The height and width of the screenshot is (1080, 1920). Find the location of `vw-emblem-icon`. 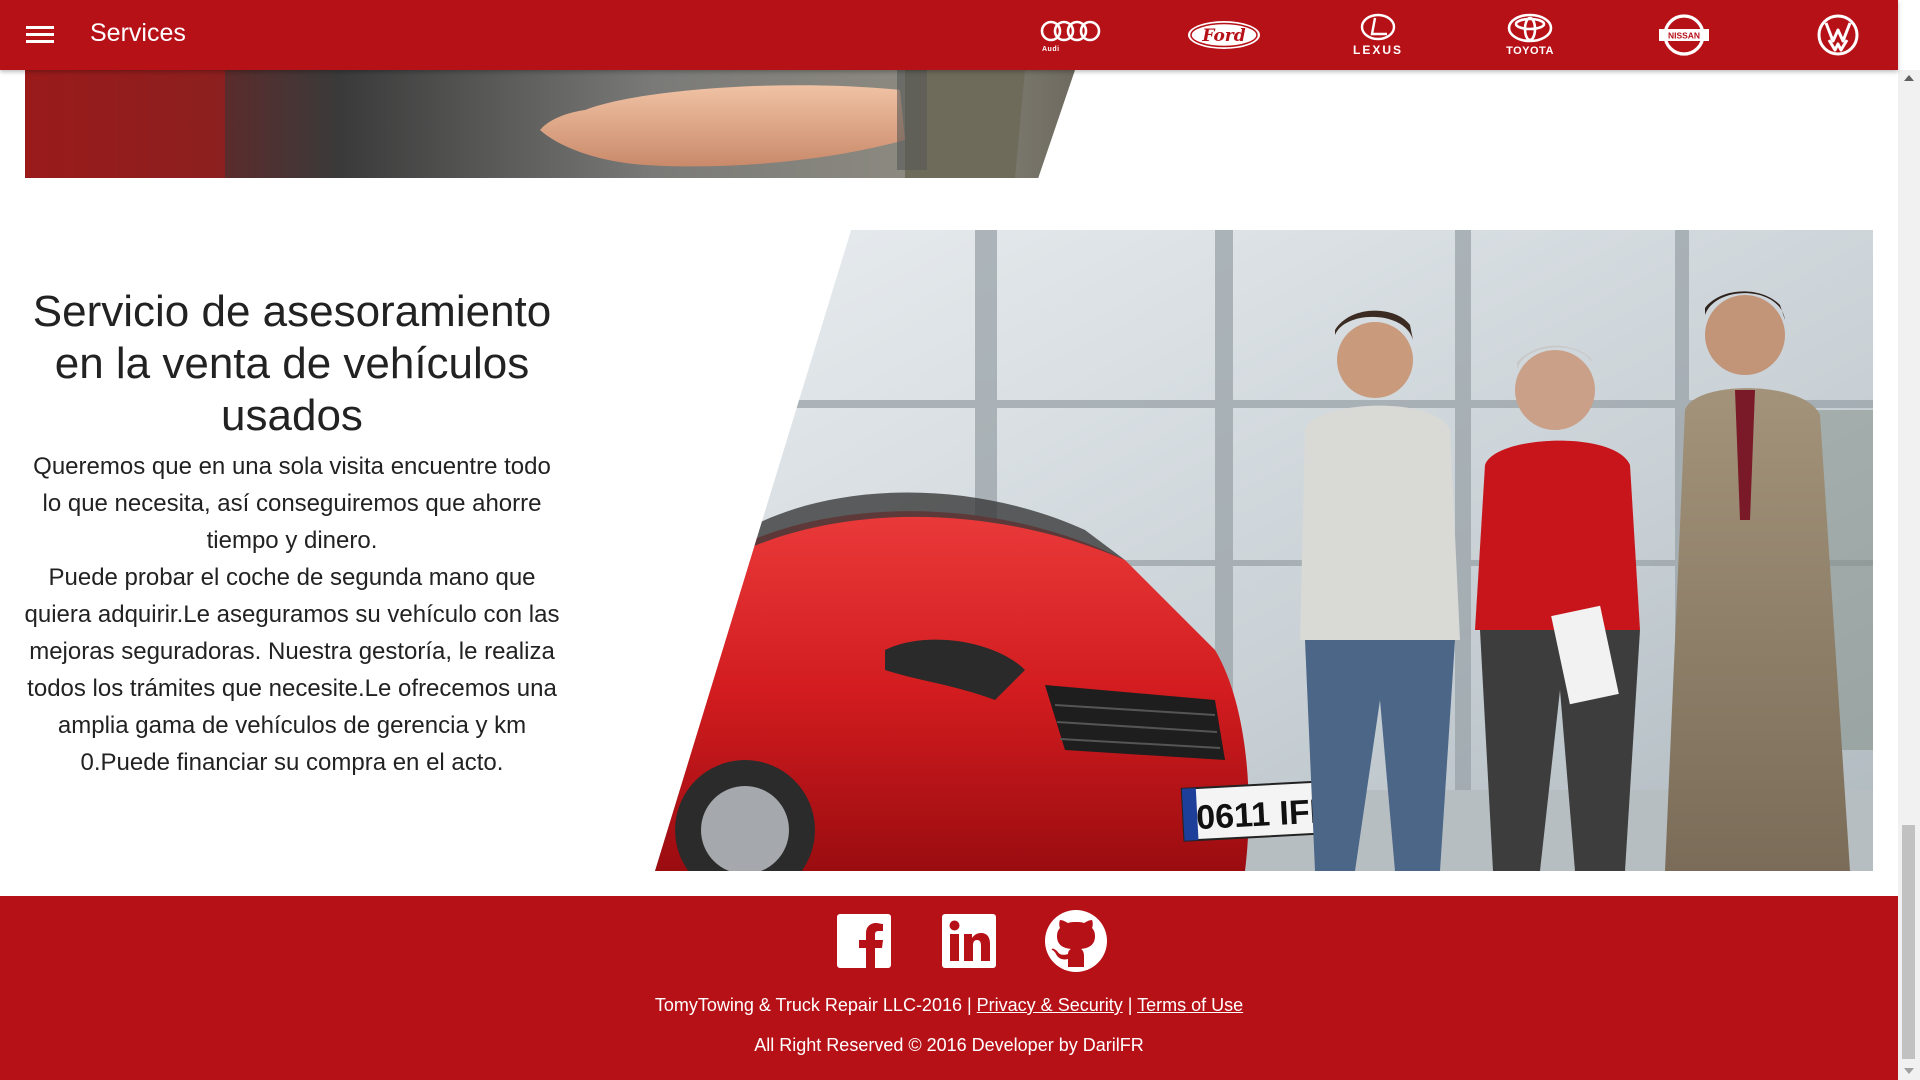

vw-emblem-icon is located at coordinates (1838, 35).